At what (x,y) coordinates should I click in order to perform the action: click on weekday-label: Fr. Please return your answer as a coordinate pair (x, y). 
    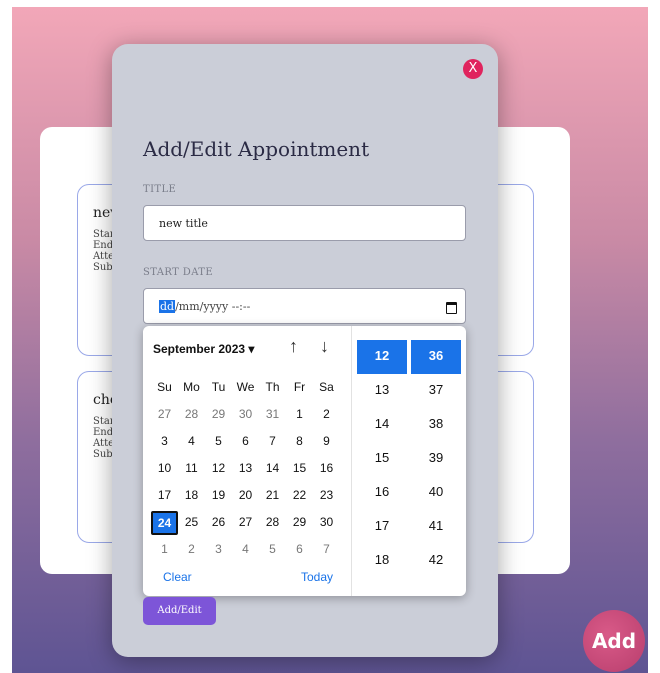
    Looking at the image, I should click on (299, 387).